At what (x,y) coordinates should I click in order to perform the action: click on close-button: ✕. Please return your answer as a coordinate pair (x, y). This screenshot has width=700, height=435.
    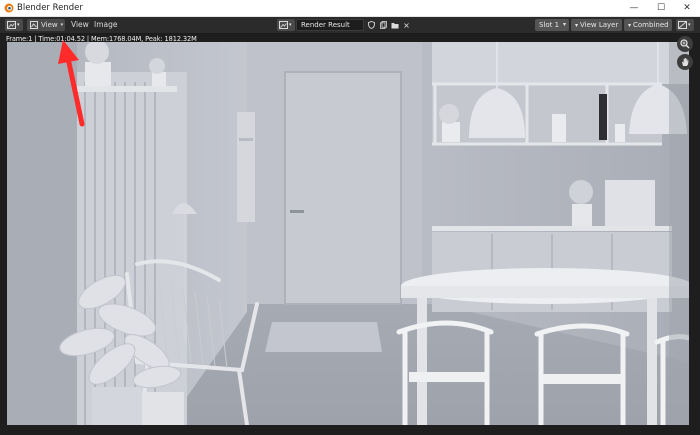
    Looking at the image, I should click on (687, 8).